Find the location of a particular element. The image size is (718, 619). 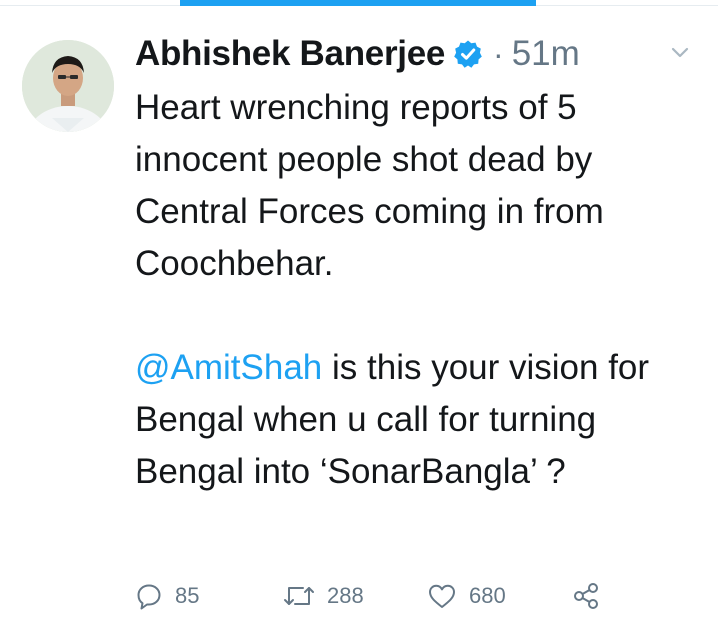

tweet-header: Abhishek Banerjee · 51m is located at coordinates (416, 54).